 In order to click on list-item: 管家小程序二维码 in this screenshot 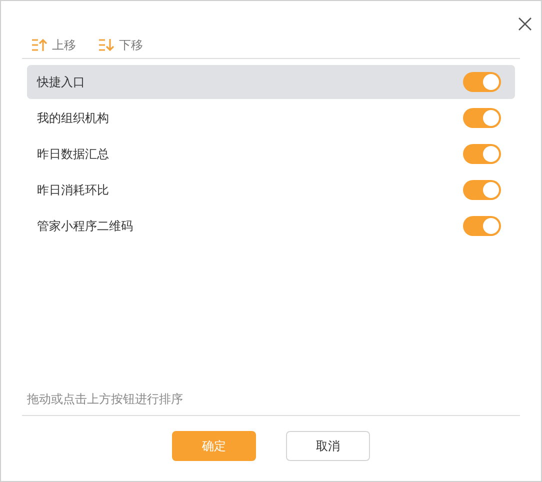, I will do `click(271, 226)`.